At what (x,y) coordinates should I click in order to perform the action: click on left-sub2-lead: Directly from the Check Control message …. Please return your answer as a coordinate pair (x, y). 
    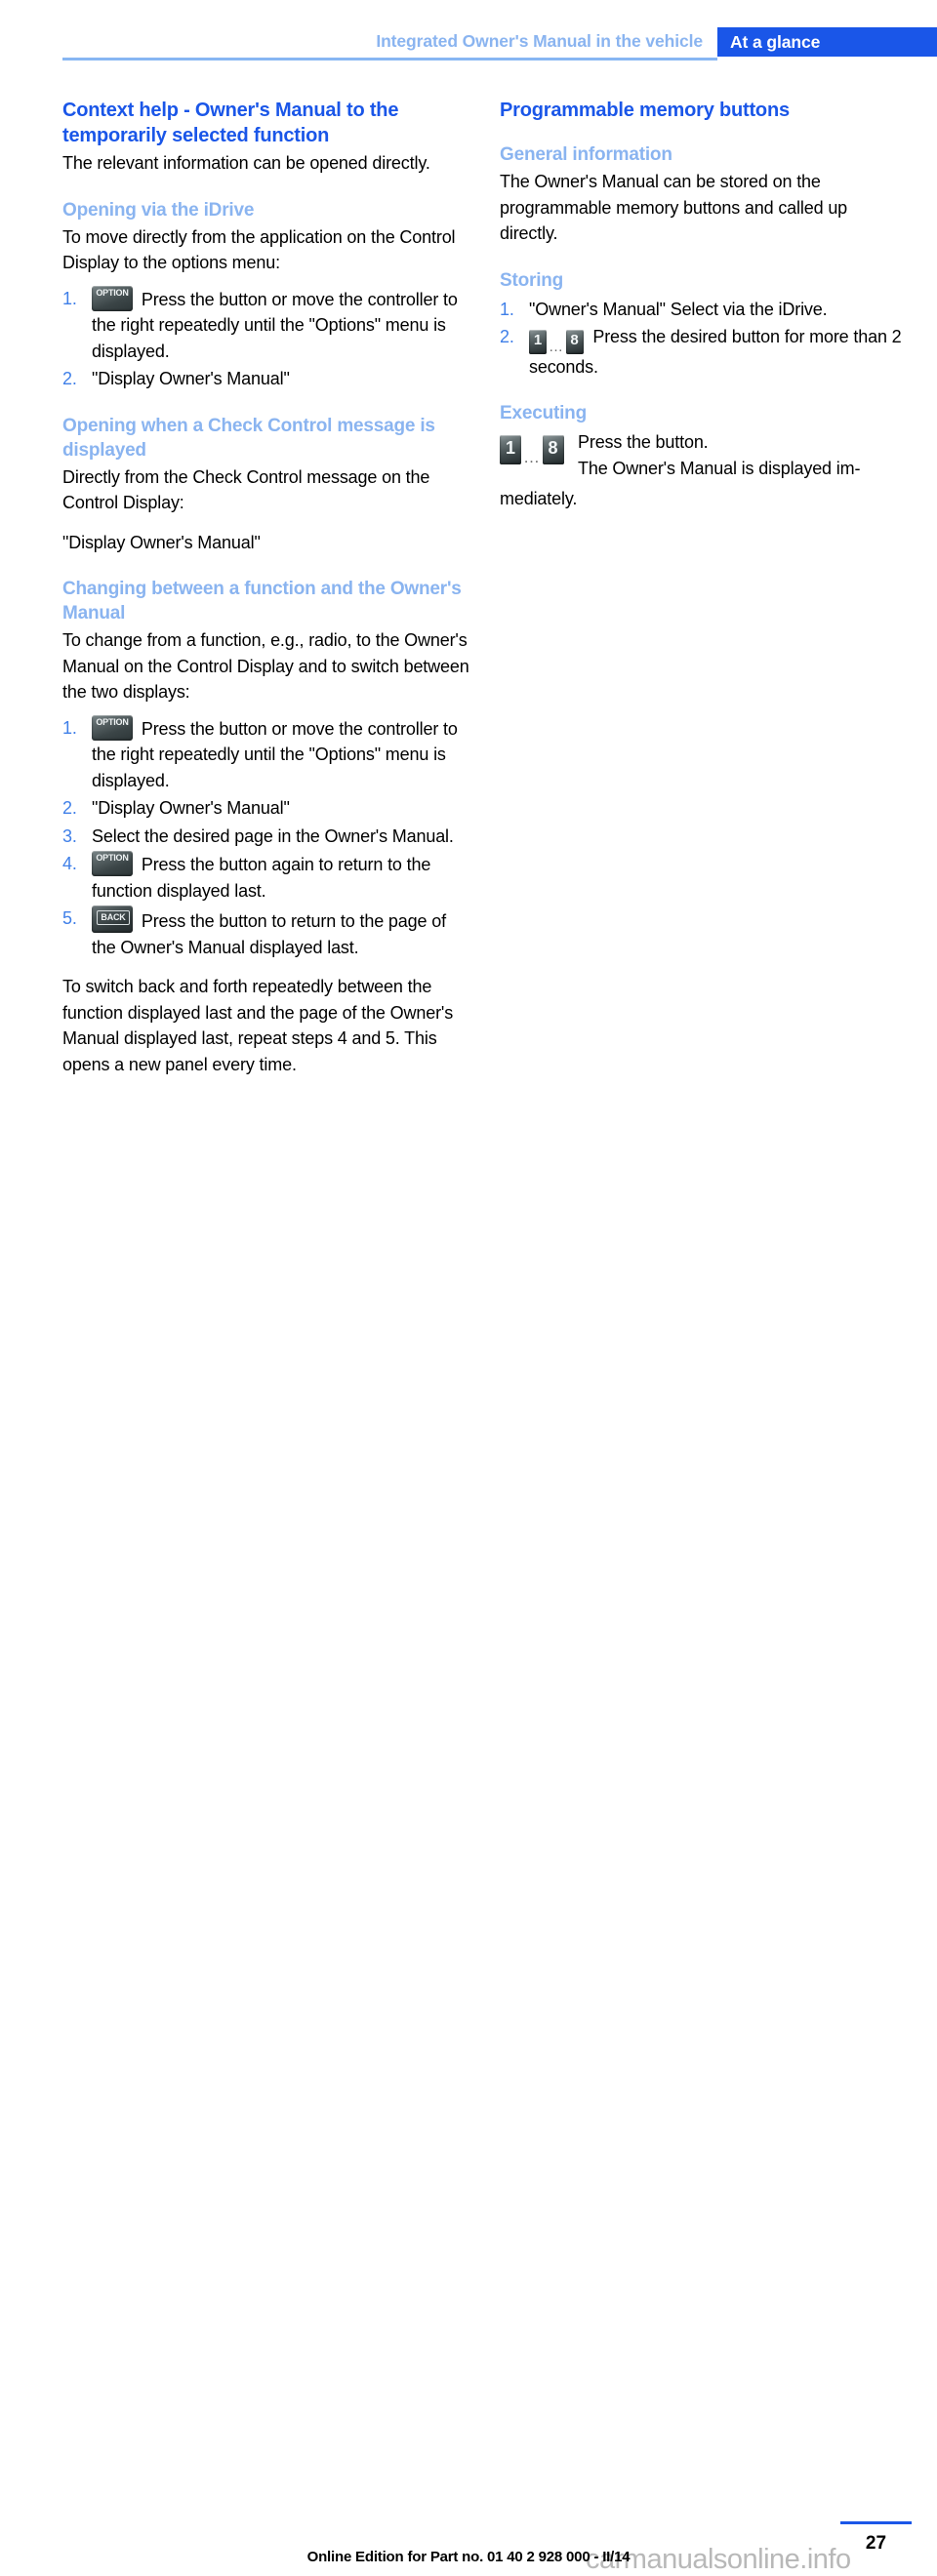
    Looking at the image, I should click on (246, 489).